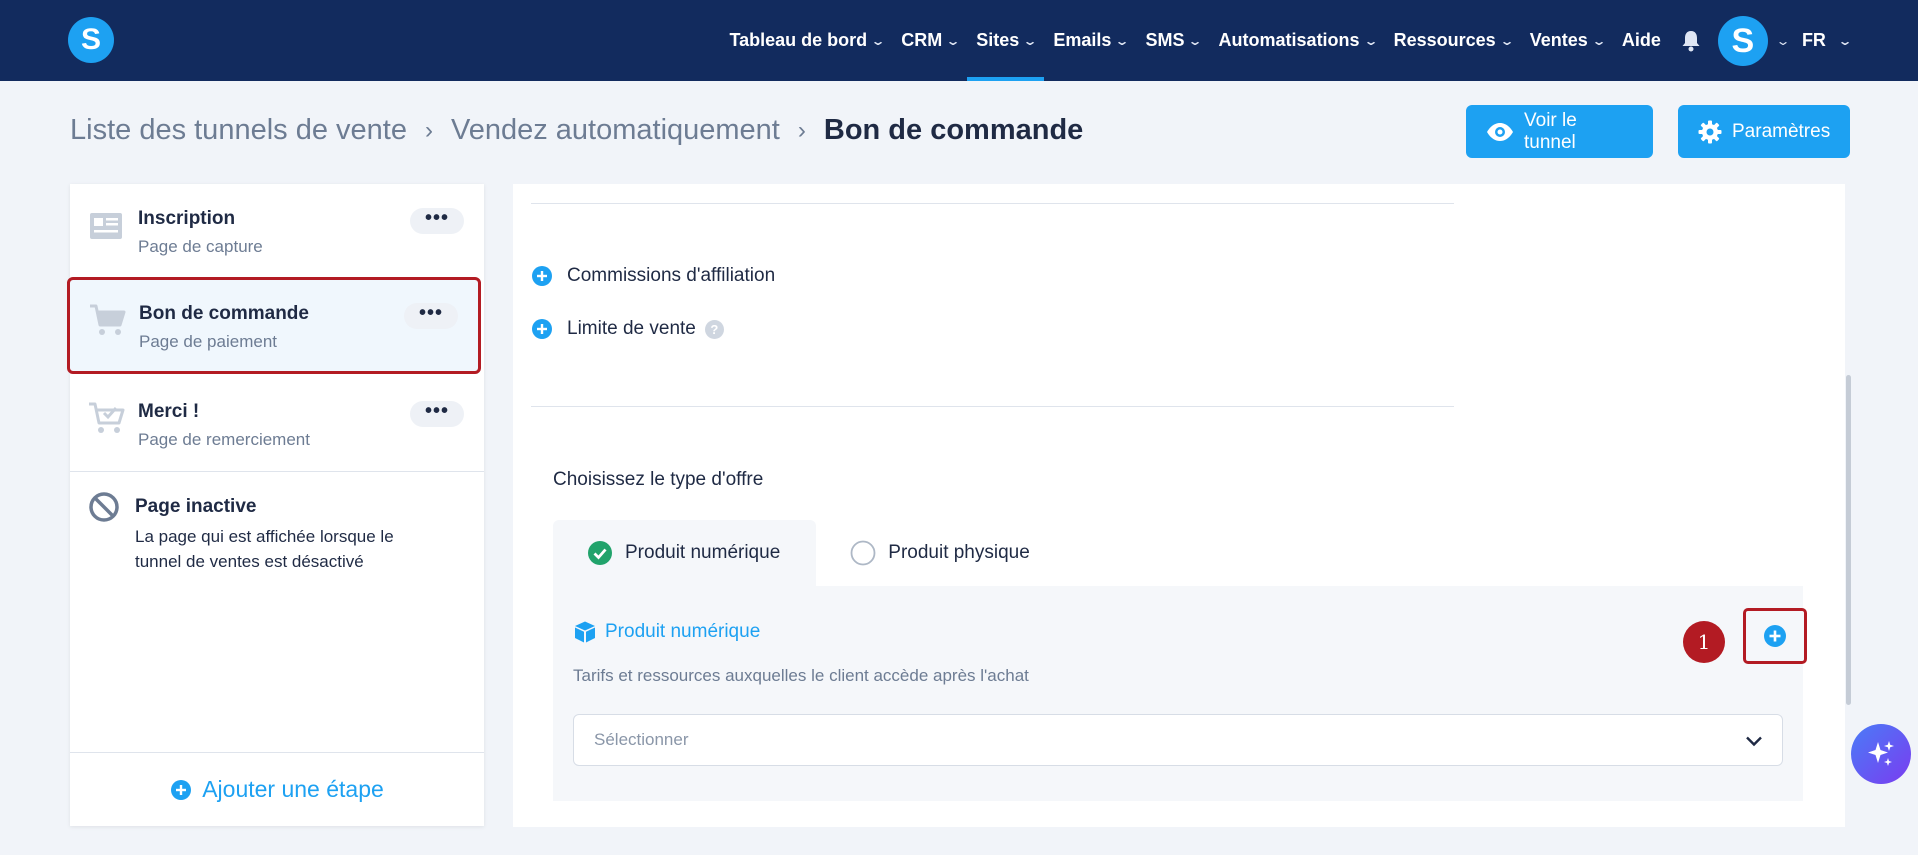 Image resolution: width=1918 pixels, height=855 pixels. I want to click on tab-label: Produit physique, so click(959, 552).